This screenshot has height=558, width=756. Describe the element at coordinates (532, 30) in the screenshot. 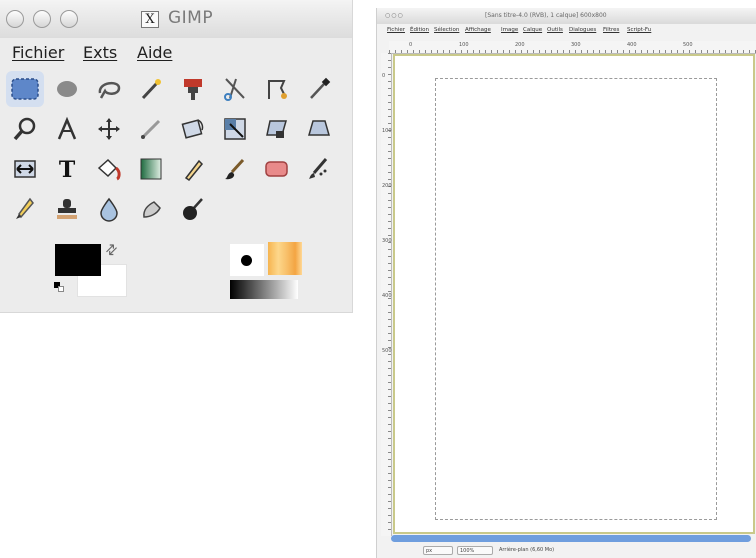

I see `menu-calque: Calque` at that location.